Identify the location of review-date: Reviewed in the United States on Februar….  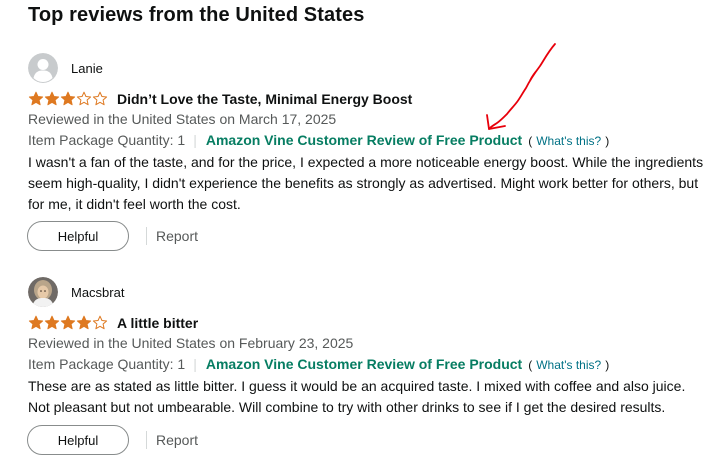
(191, 343).